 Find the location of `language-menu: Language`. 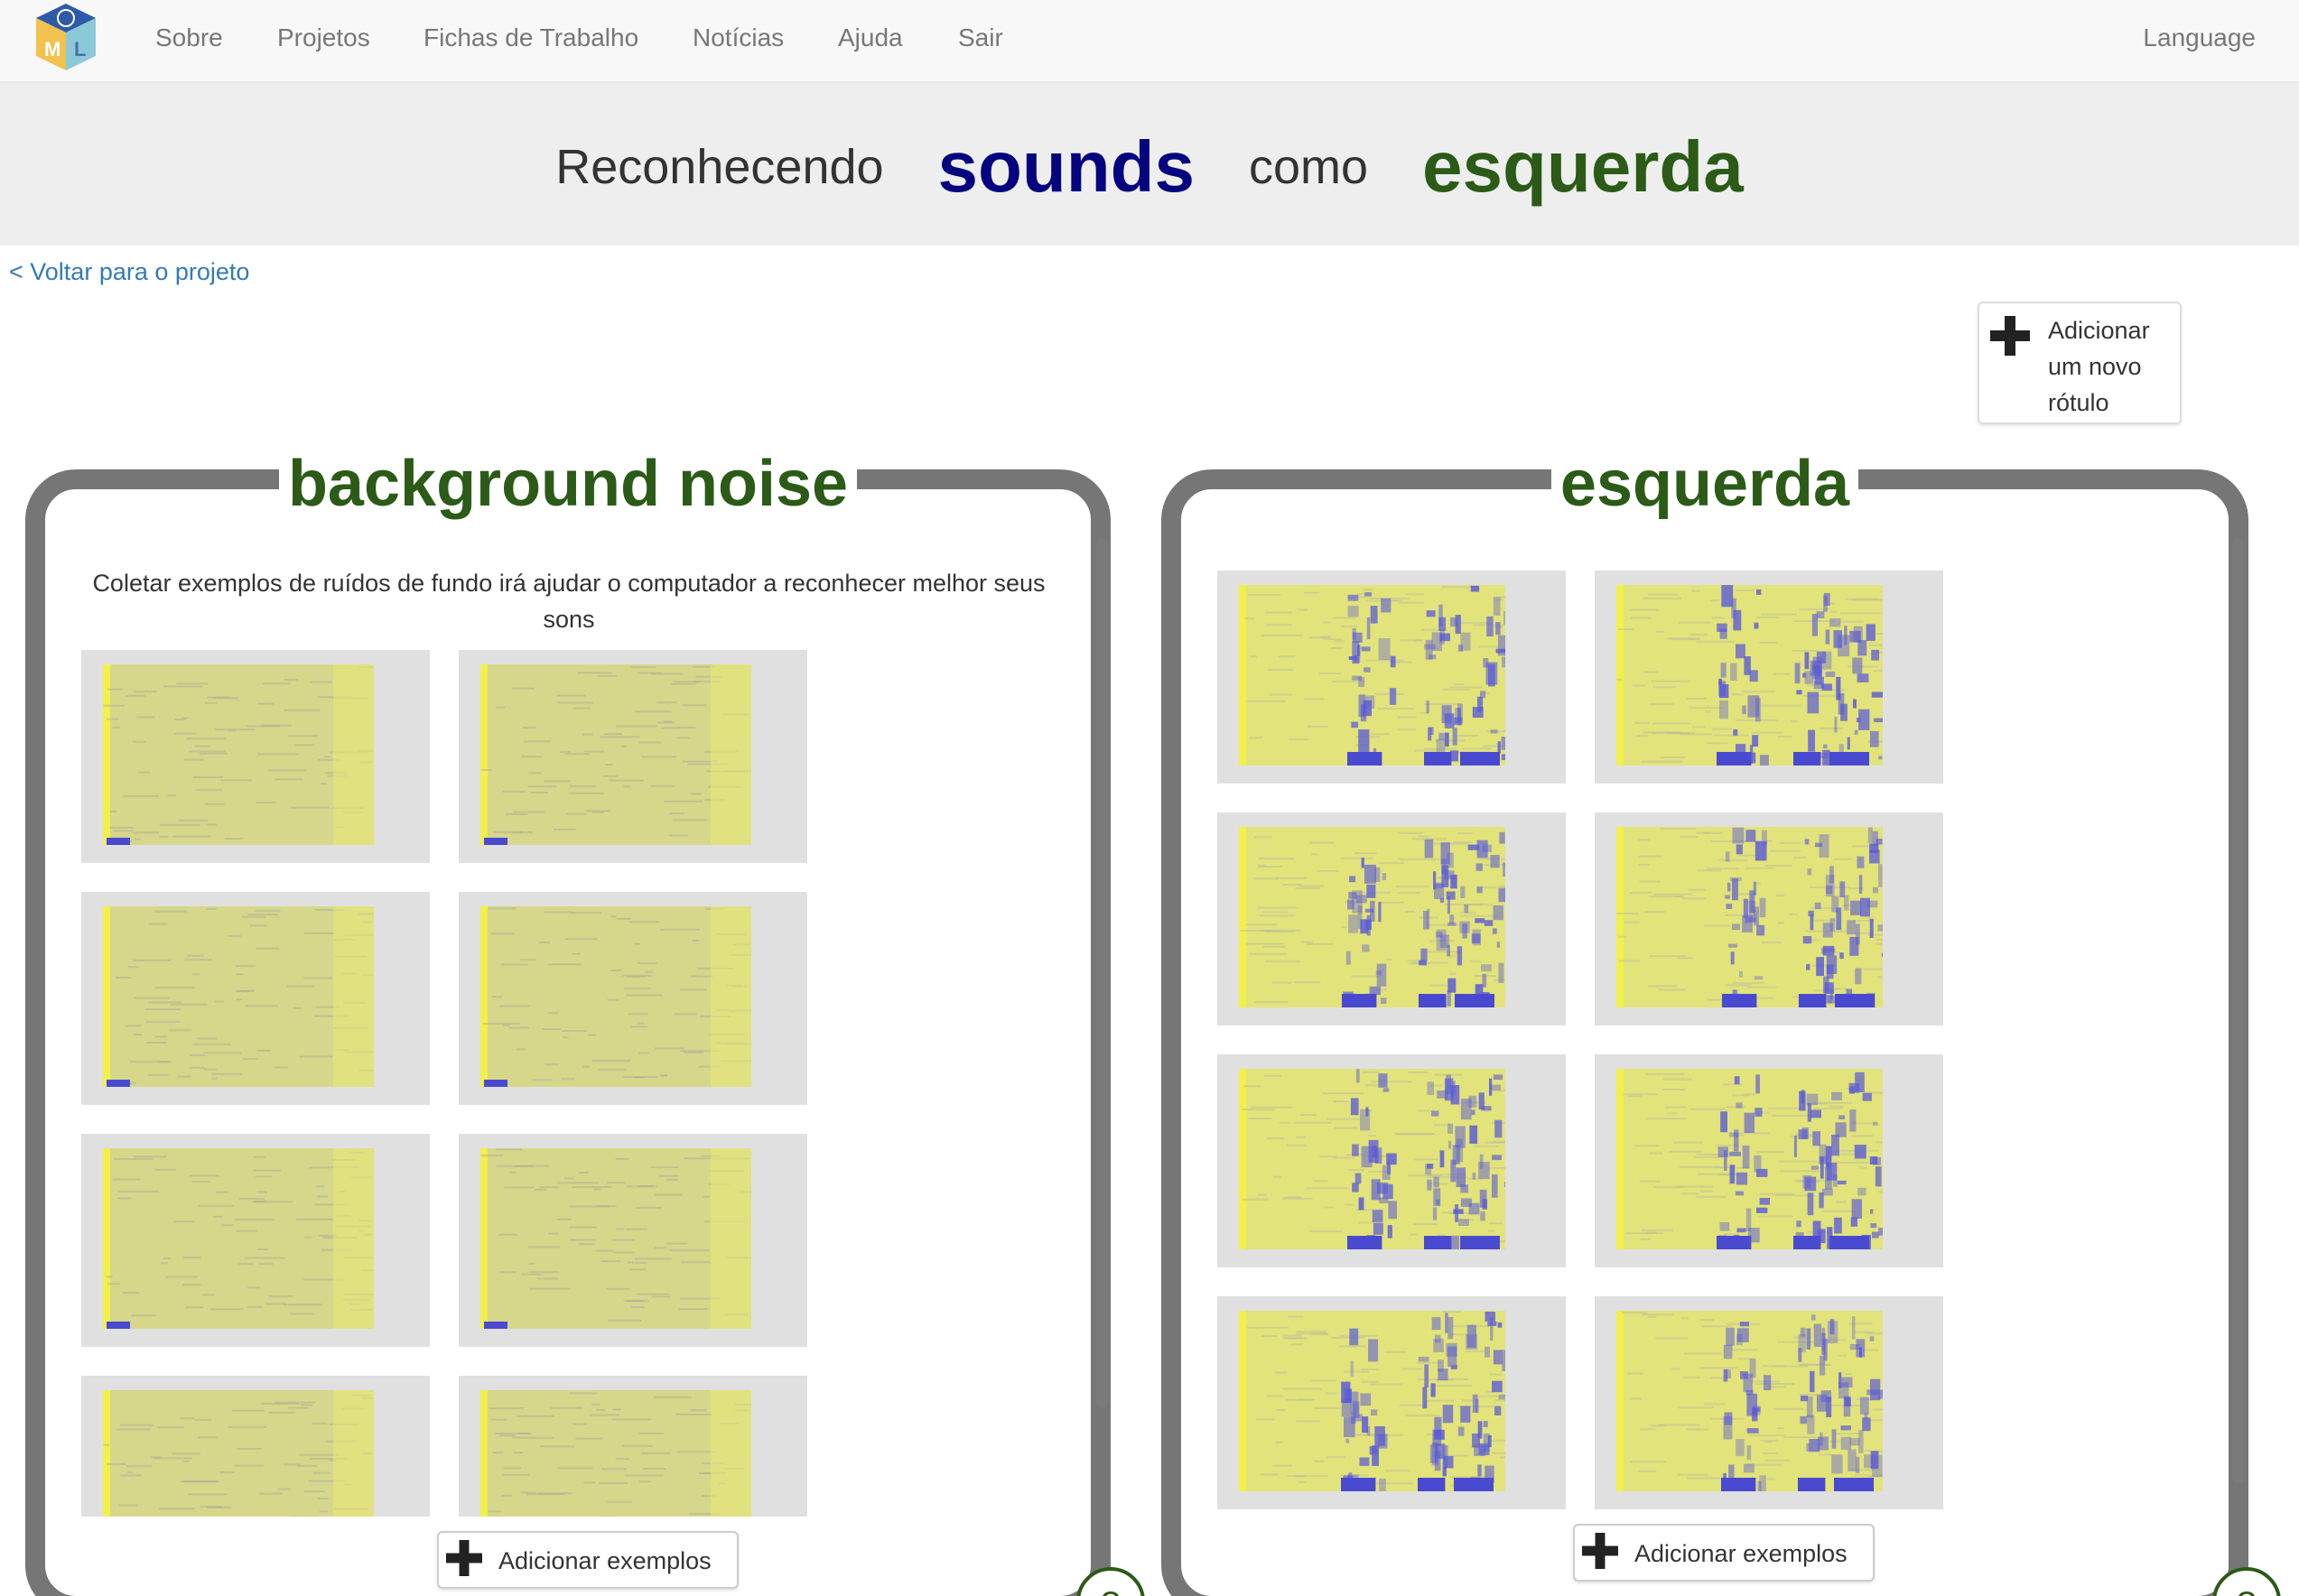

language-menu: Language is located at coordinates (2199, 38).